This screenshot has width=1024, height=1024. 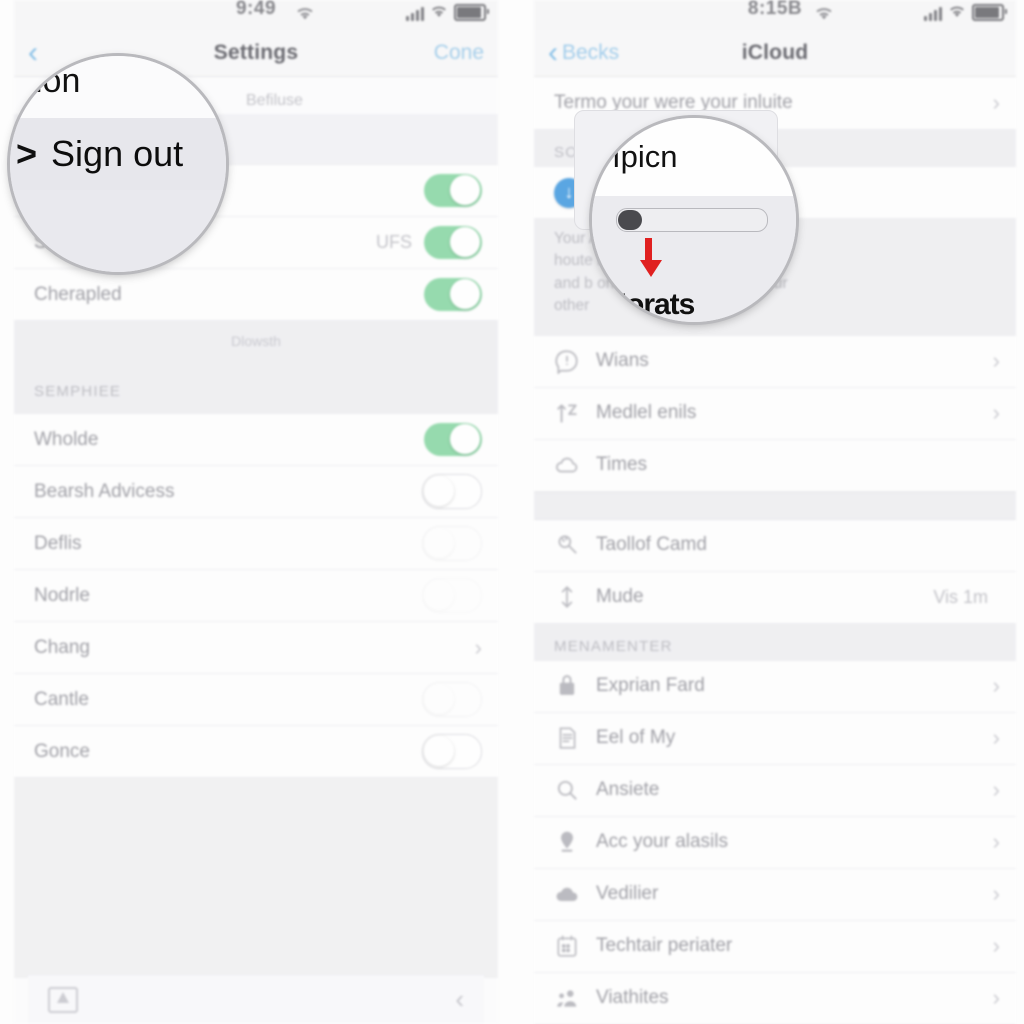 What do you see at coordinates (256, 596) in the screenshot?
I see `table-row: Nodrle` at bounding box center [256, 596].